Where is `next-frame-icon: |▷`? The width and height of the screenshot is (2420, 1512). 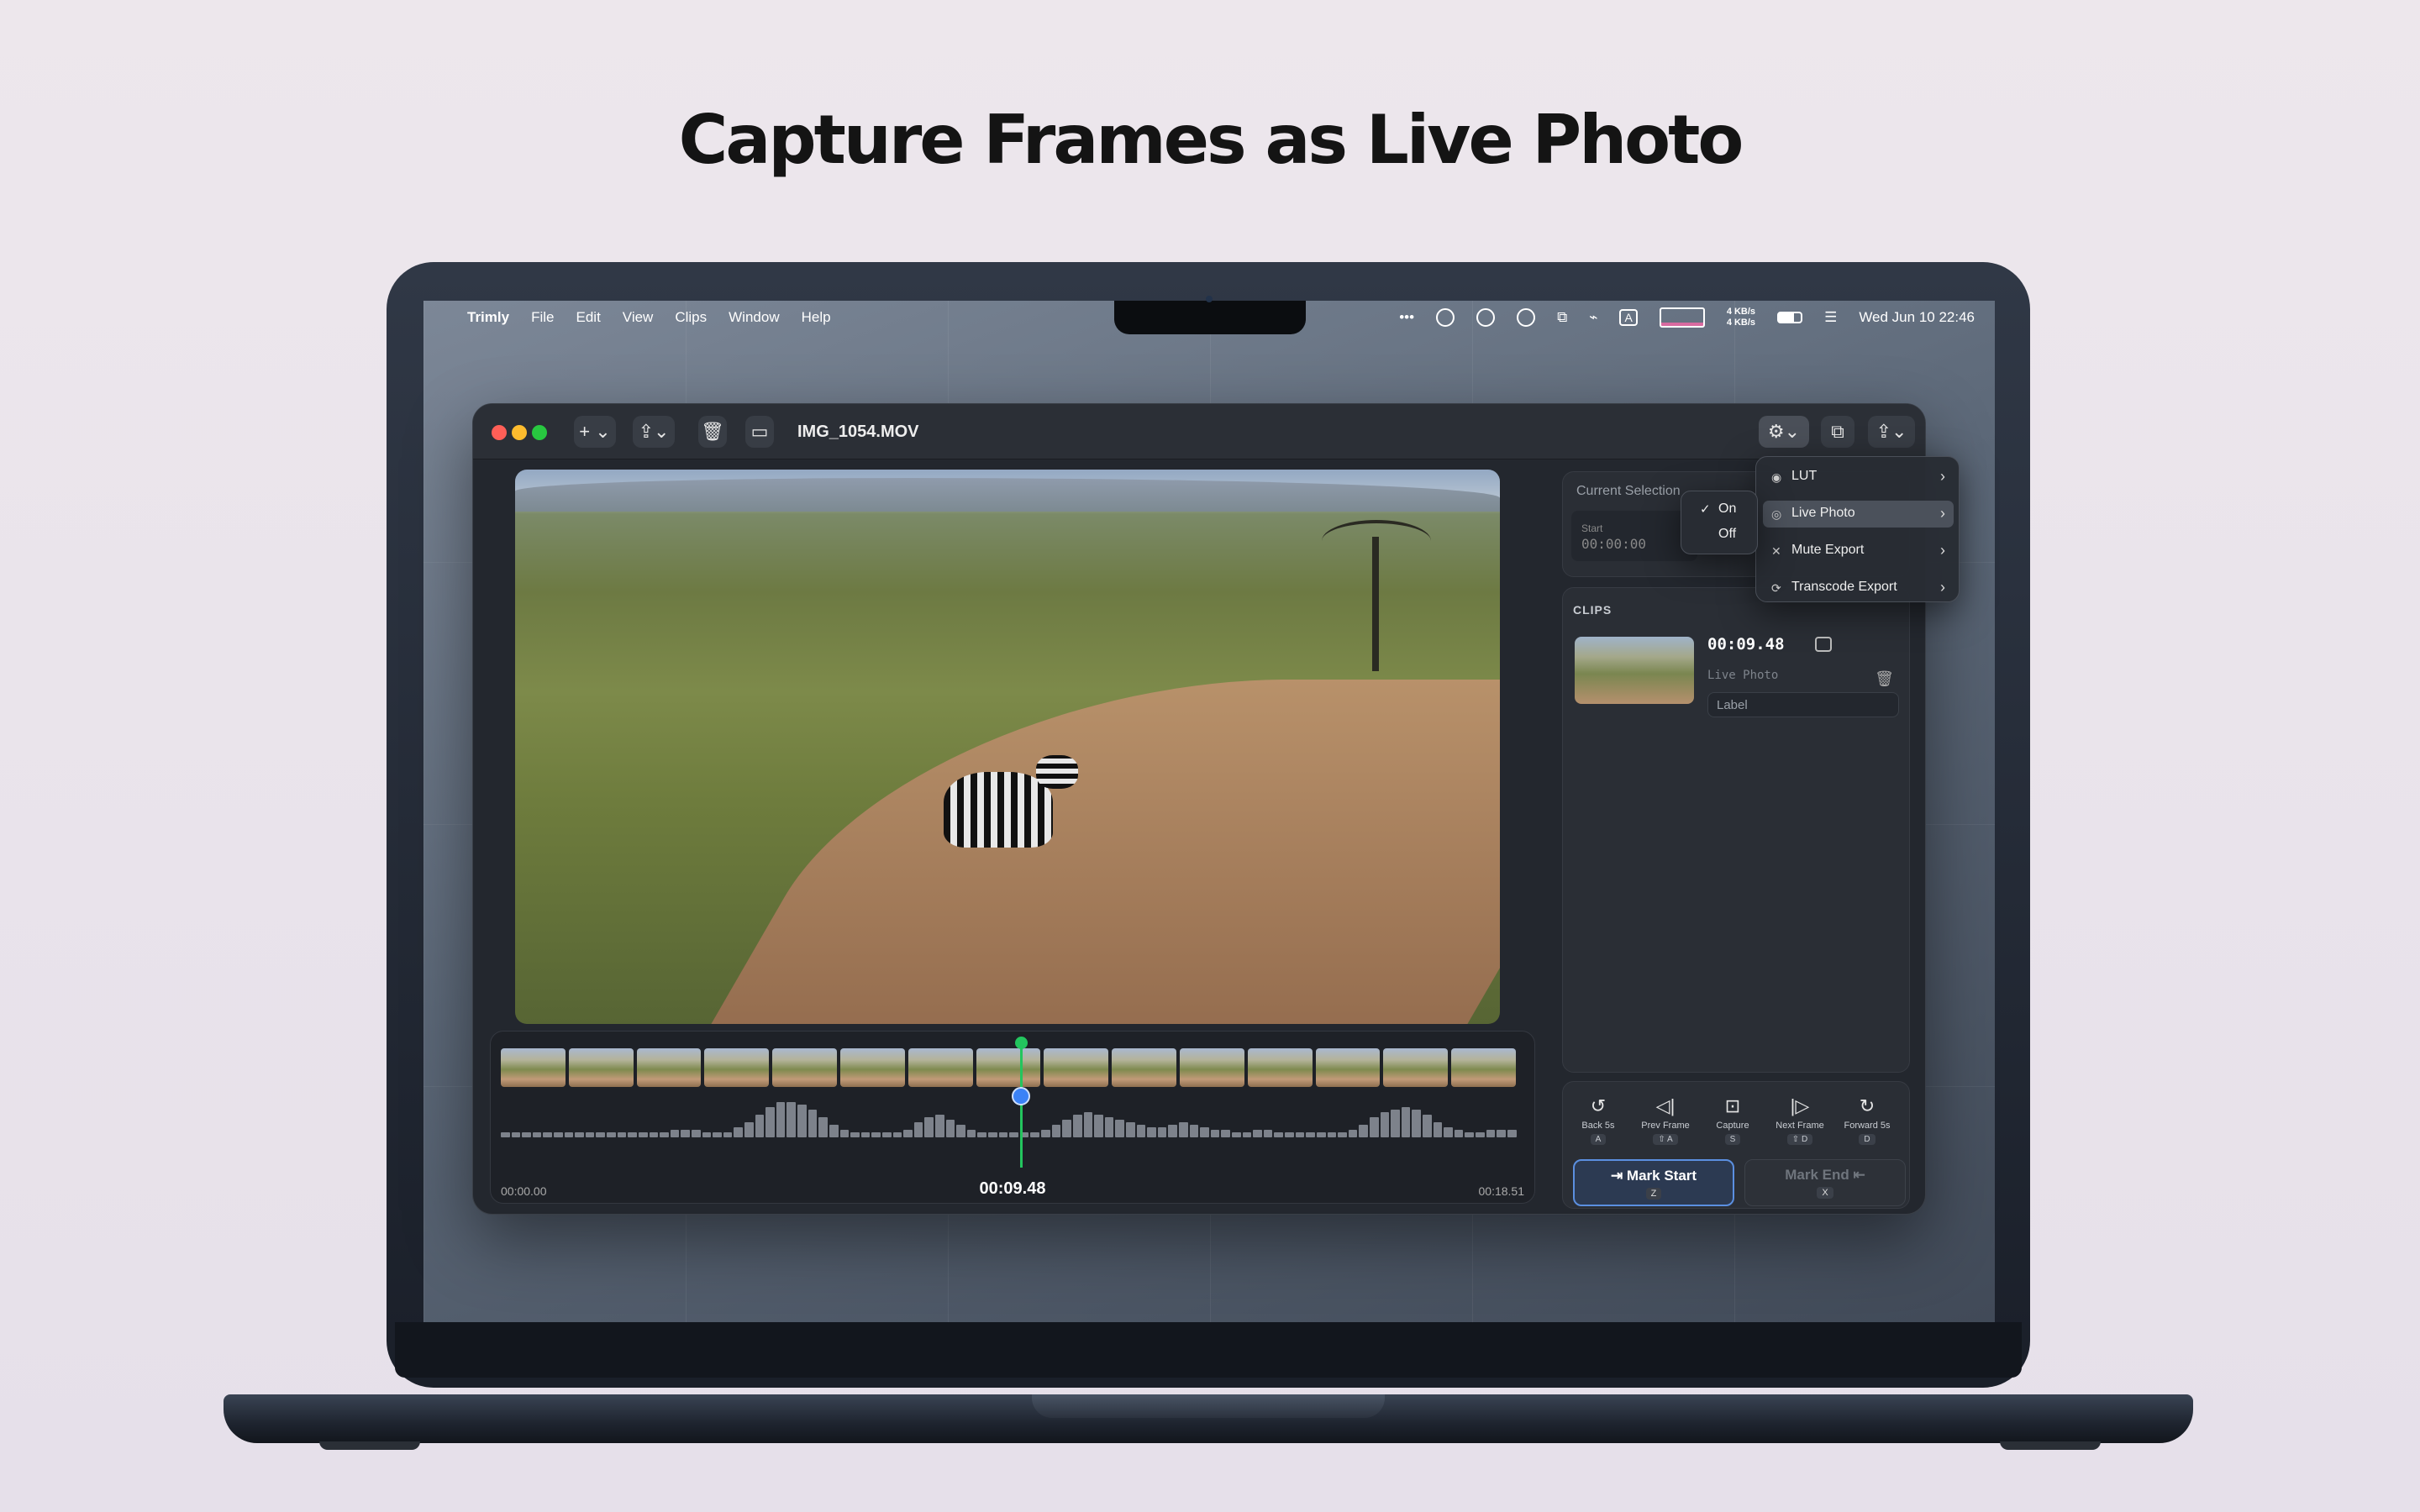 next-frame-icon: |▷ is located at coordinates (1800, 1105).